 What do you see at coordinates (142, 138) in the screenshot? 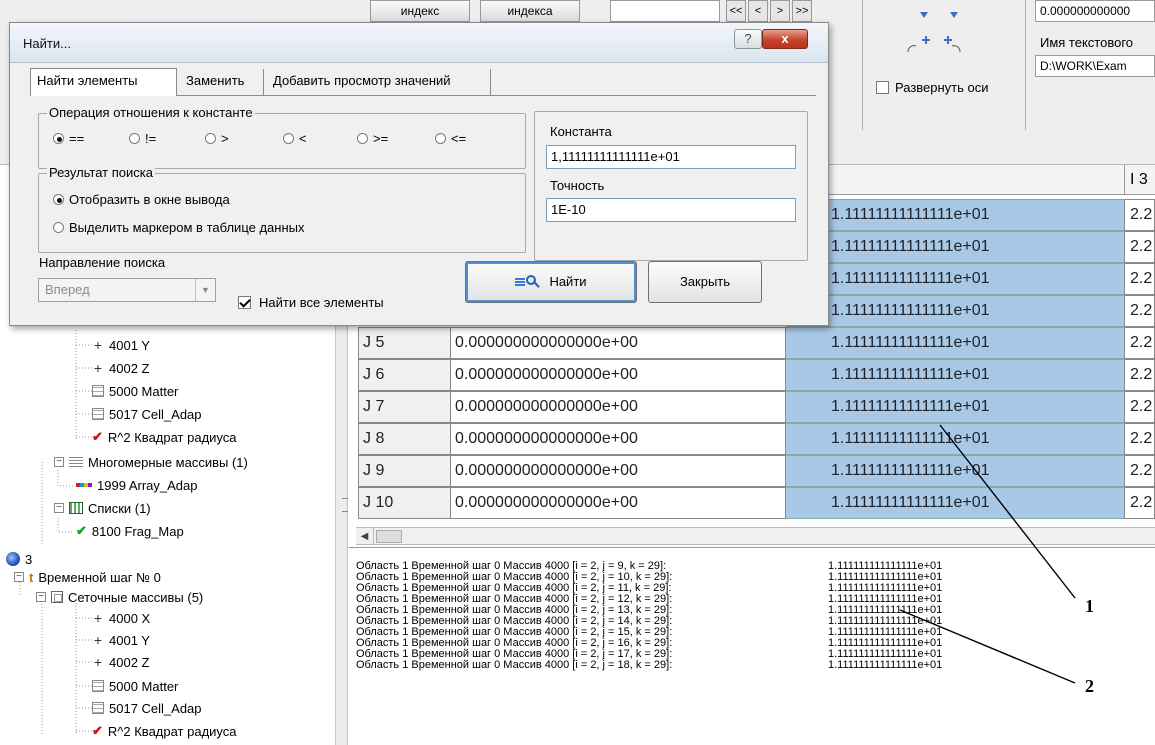
I see `op-radio-neq: !=` at bounding box center [142, 138].